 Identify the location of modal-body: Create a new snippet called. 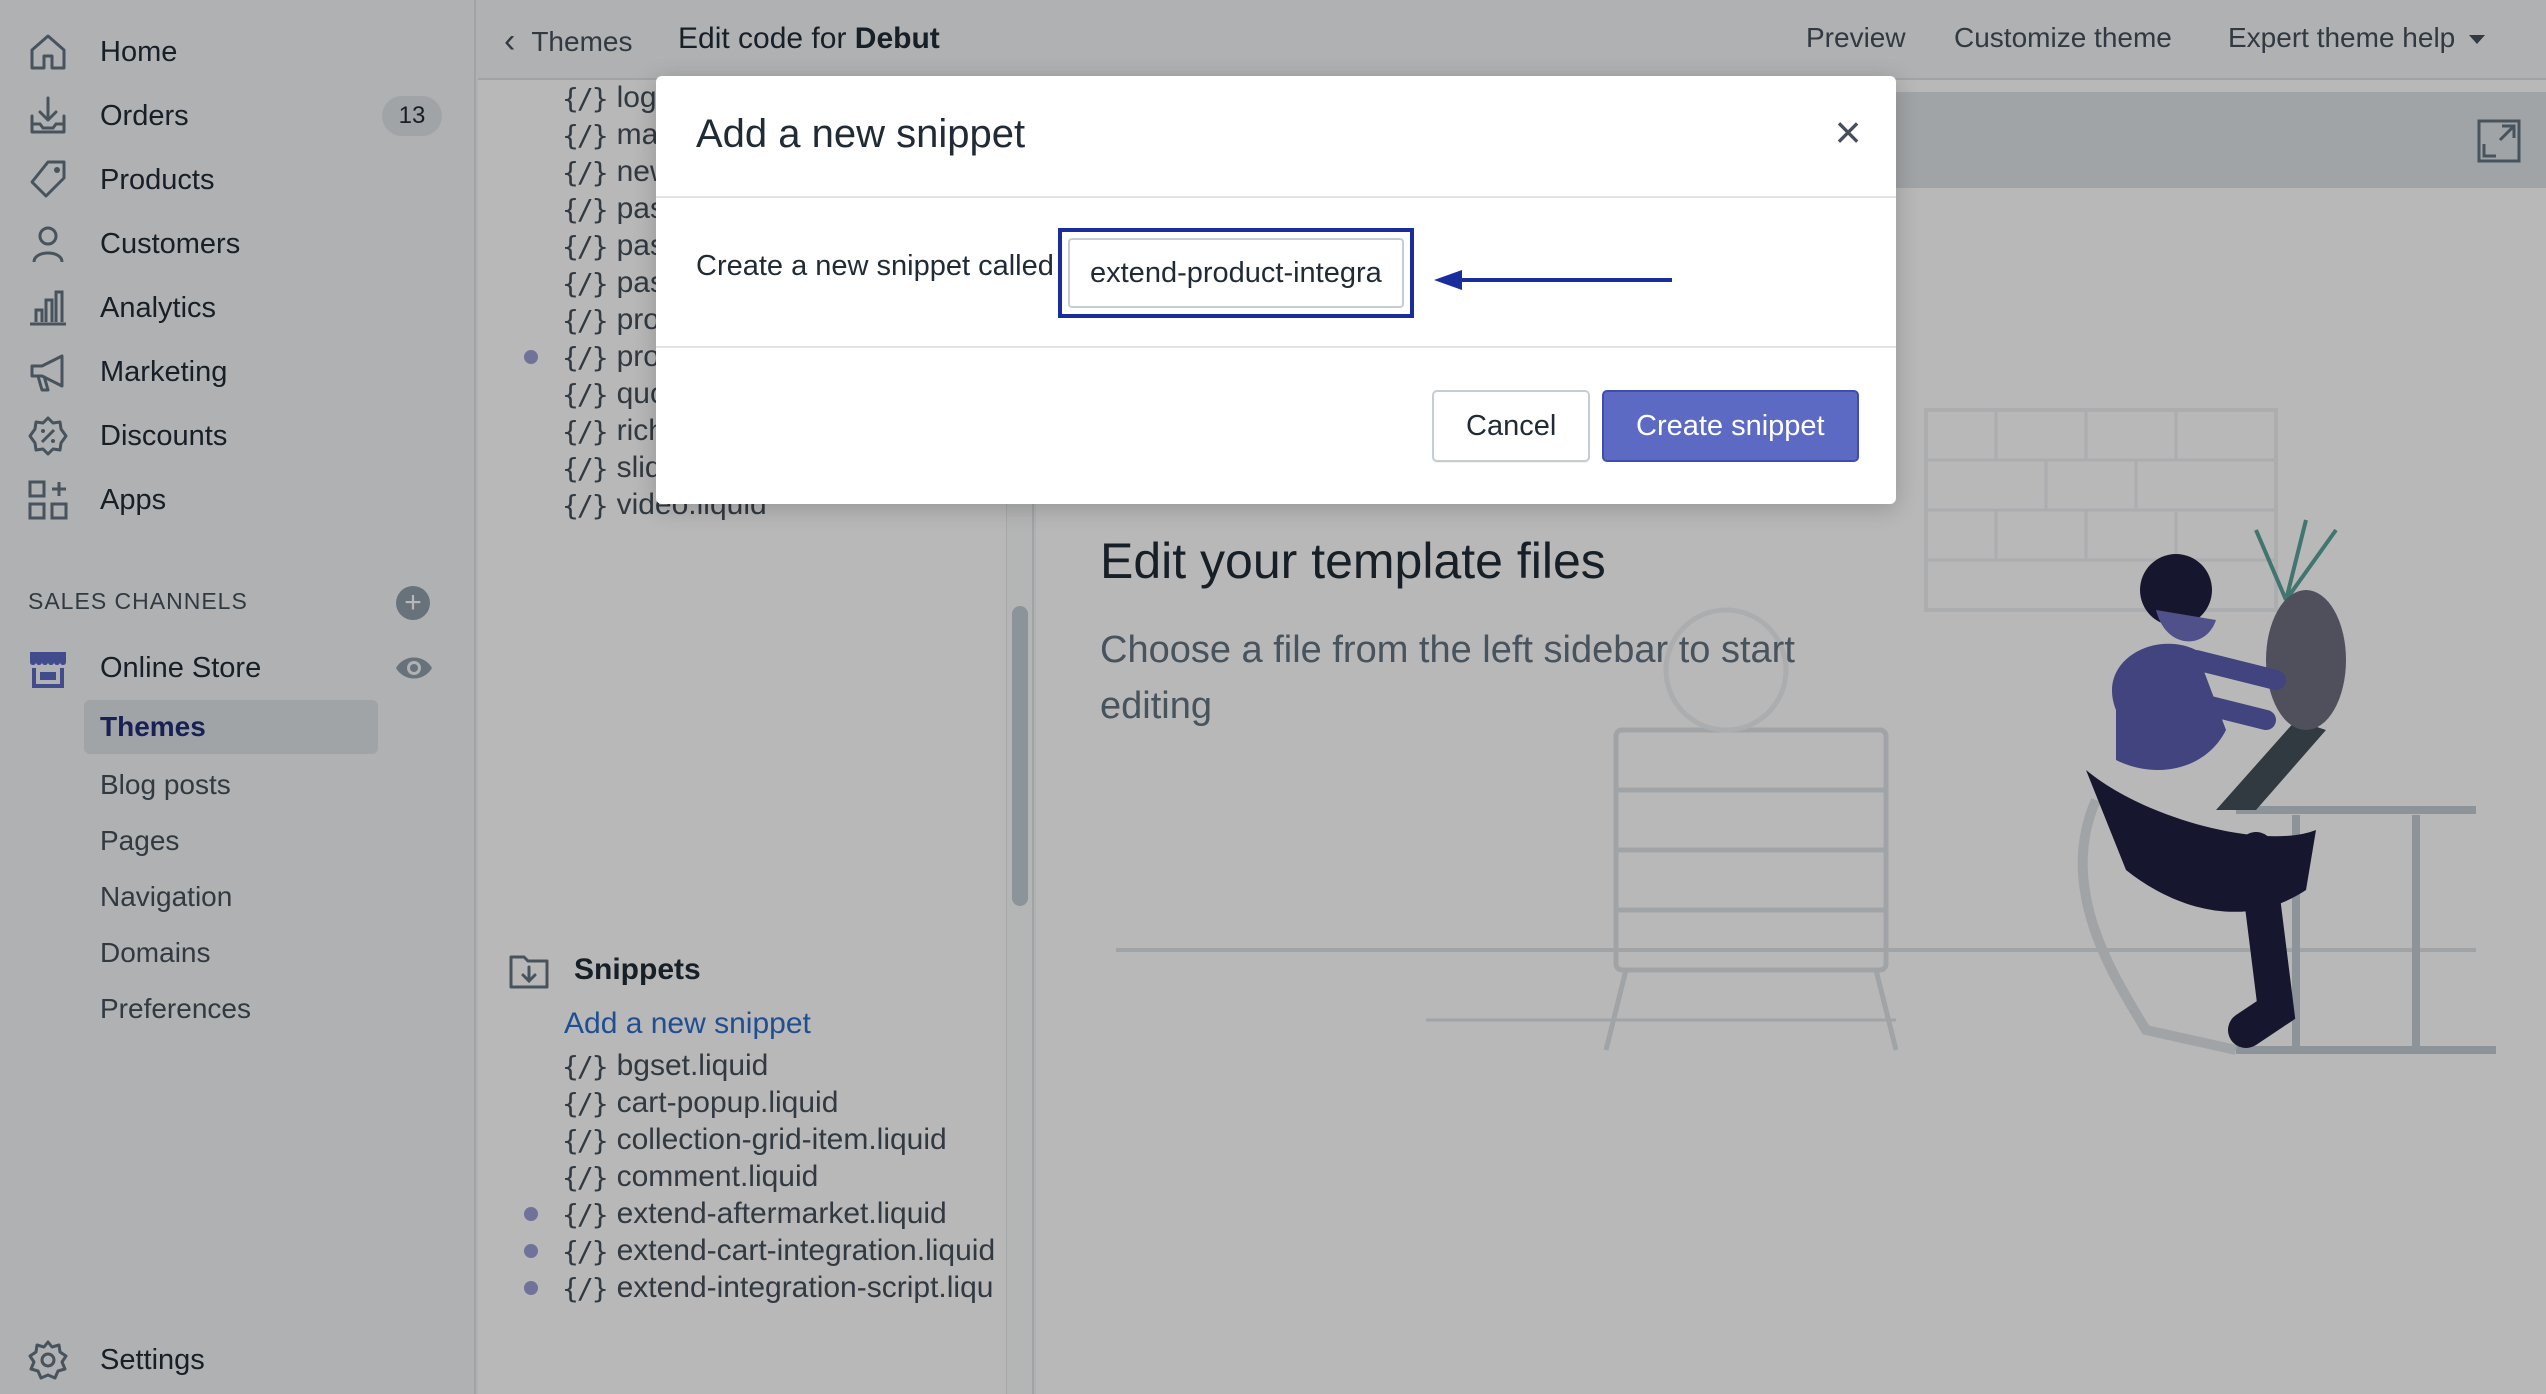
(1276, 273).